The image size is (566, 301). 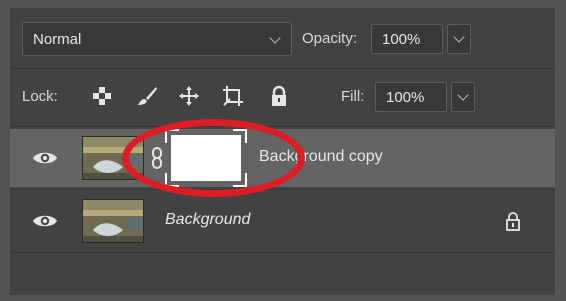 What do you see at coordinates (401, 39) in the screenshot?
I see `opacity-value: 100%` at bounding box center [401, 39].